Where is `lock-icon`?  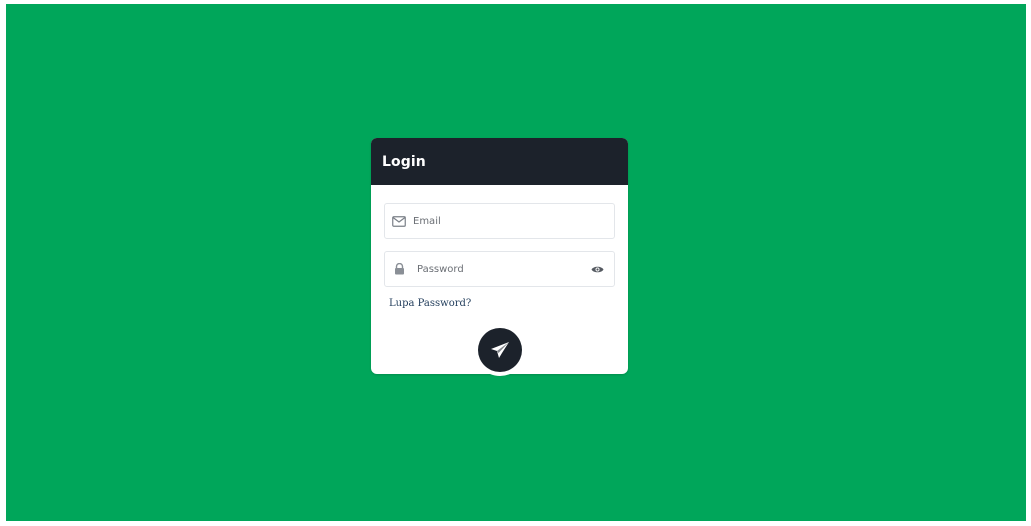
lock-icon is located at coordinates (399, 269).